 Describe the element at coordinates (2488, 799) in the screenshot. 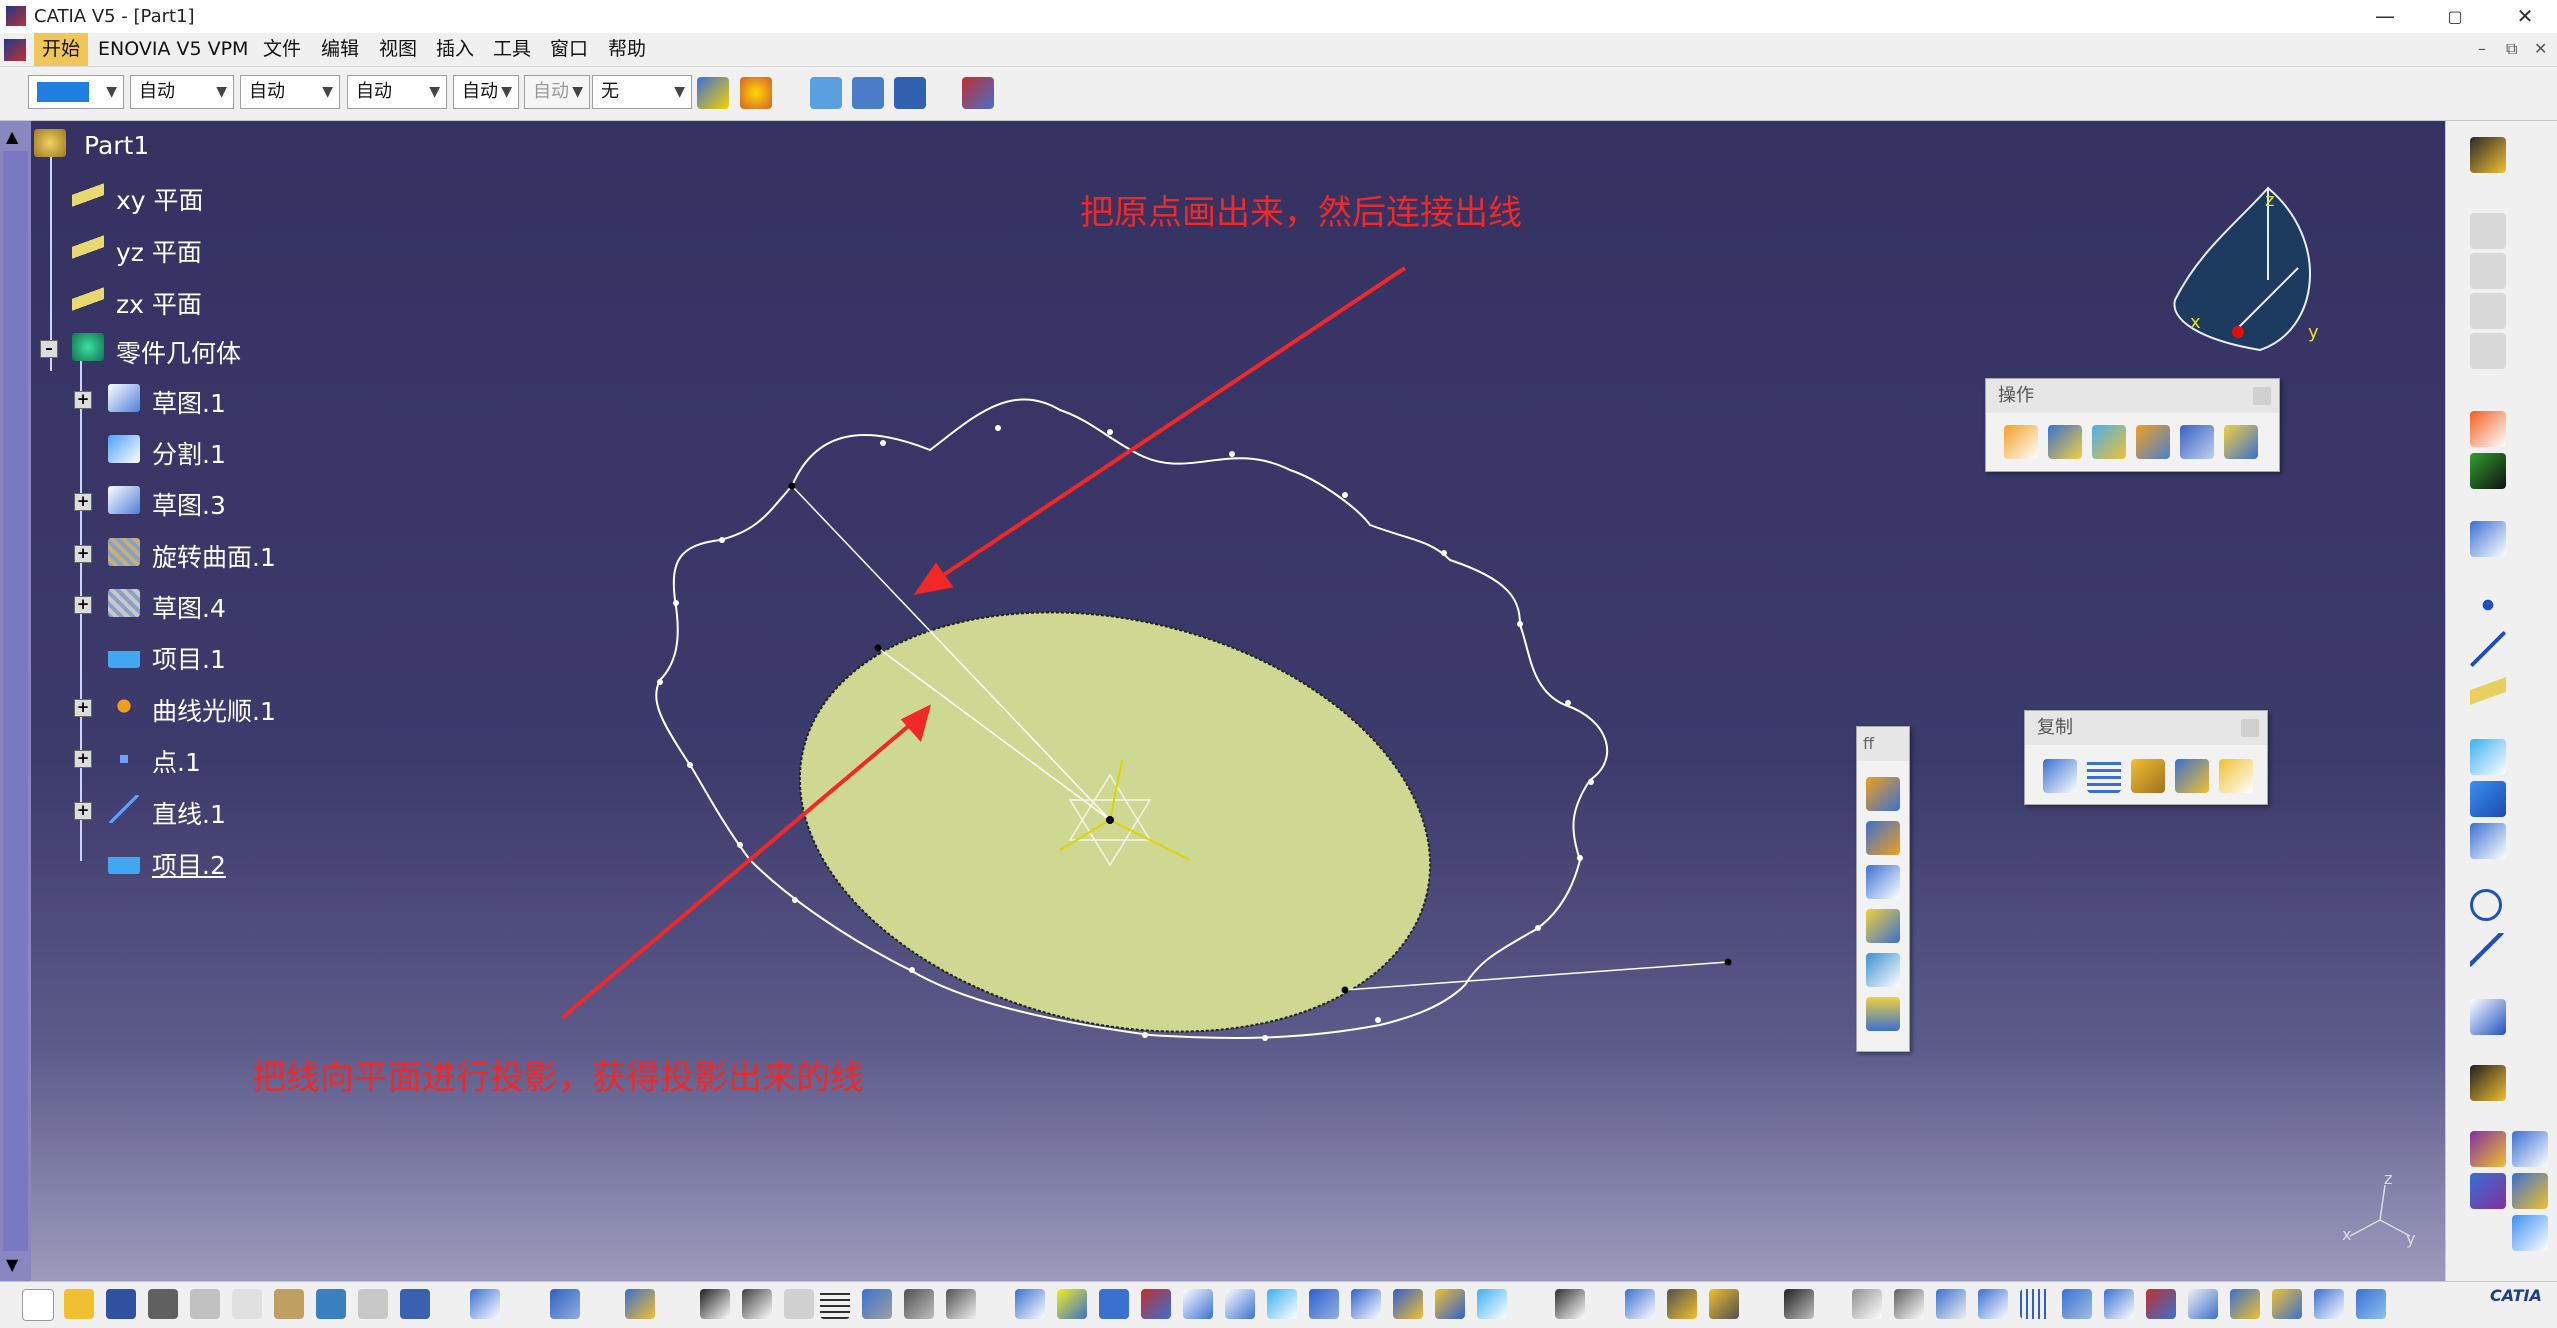

I see `intersection-icon` at that location.